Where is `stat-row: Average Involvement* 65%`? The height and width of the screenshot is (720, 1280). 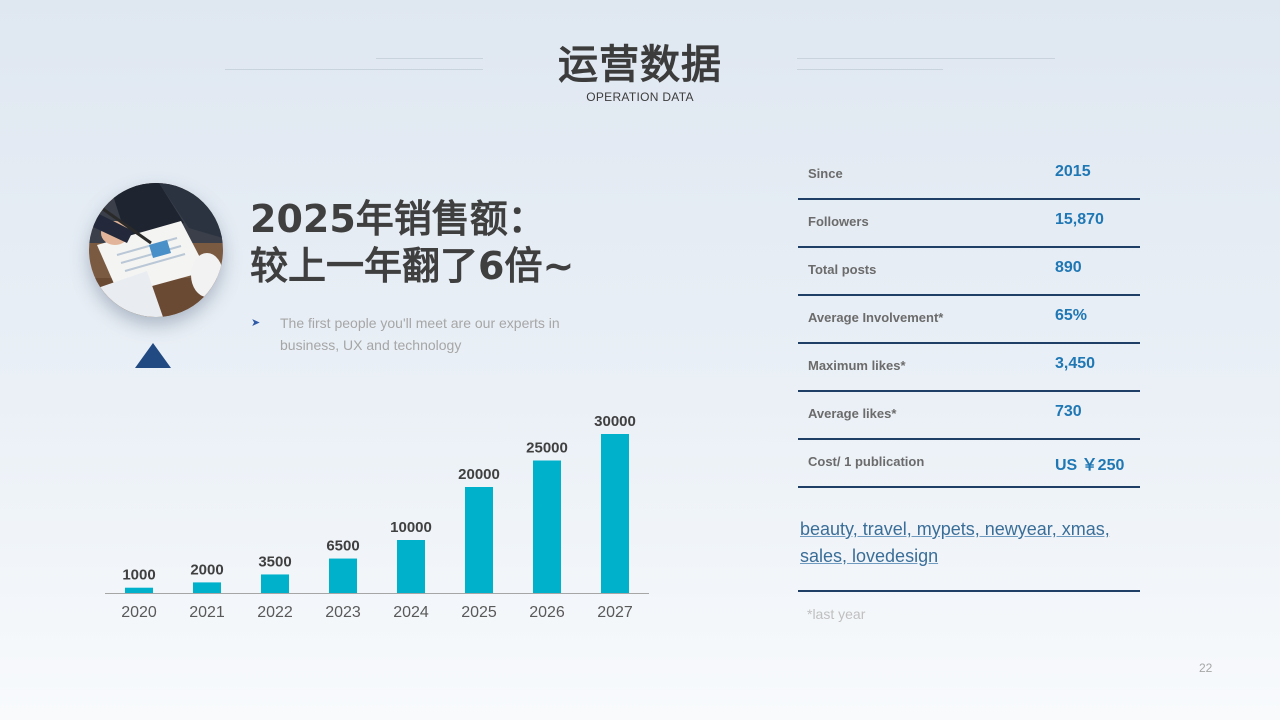
stat-row: Average Involvement* 65% is located at coordinates (969, 320).